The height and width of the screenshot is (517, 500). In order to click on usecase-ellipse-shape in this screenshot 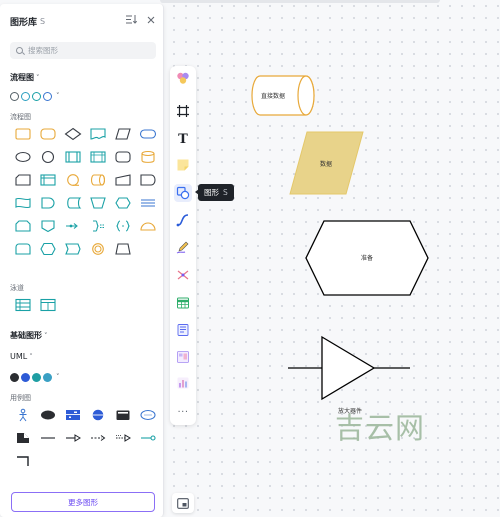, I will do `click(47, 414)`.